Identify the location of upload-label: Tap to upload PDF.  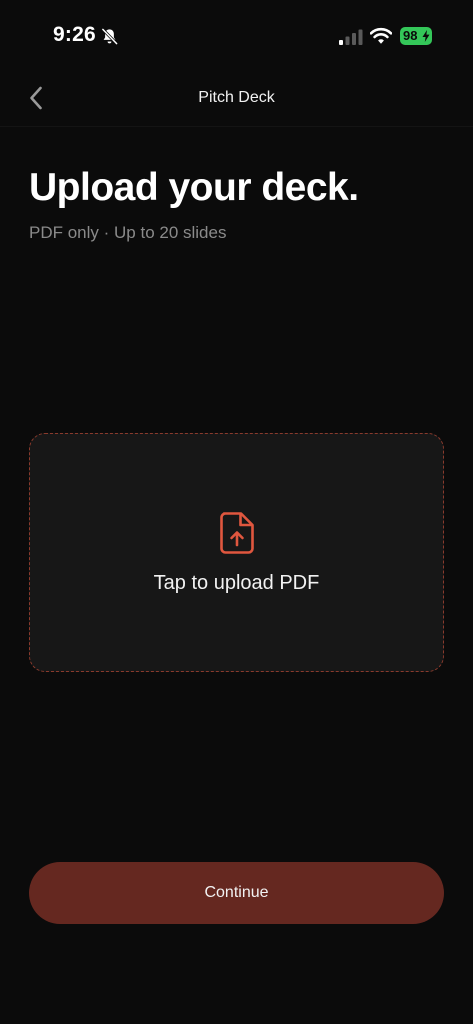
(236, 583).